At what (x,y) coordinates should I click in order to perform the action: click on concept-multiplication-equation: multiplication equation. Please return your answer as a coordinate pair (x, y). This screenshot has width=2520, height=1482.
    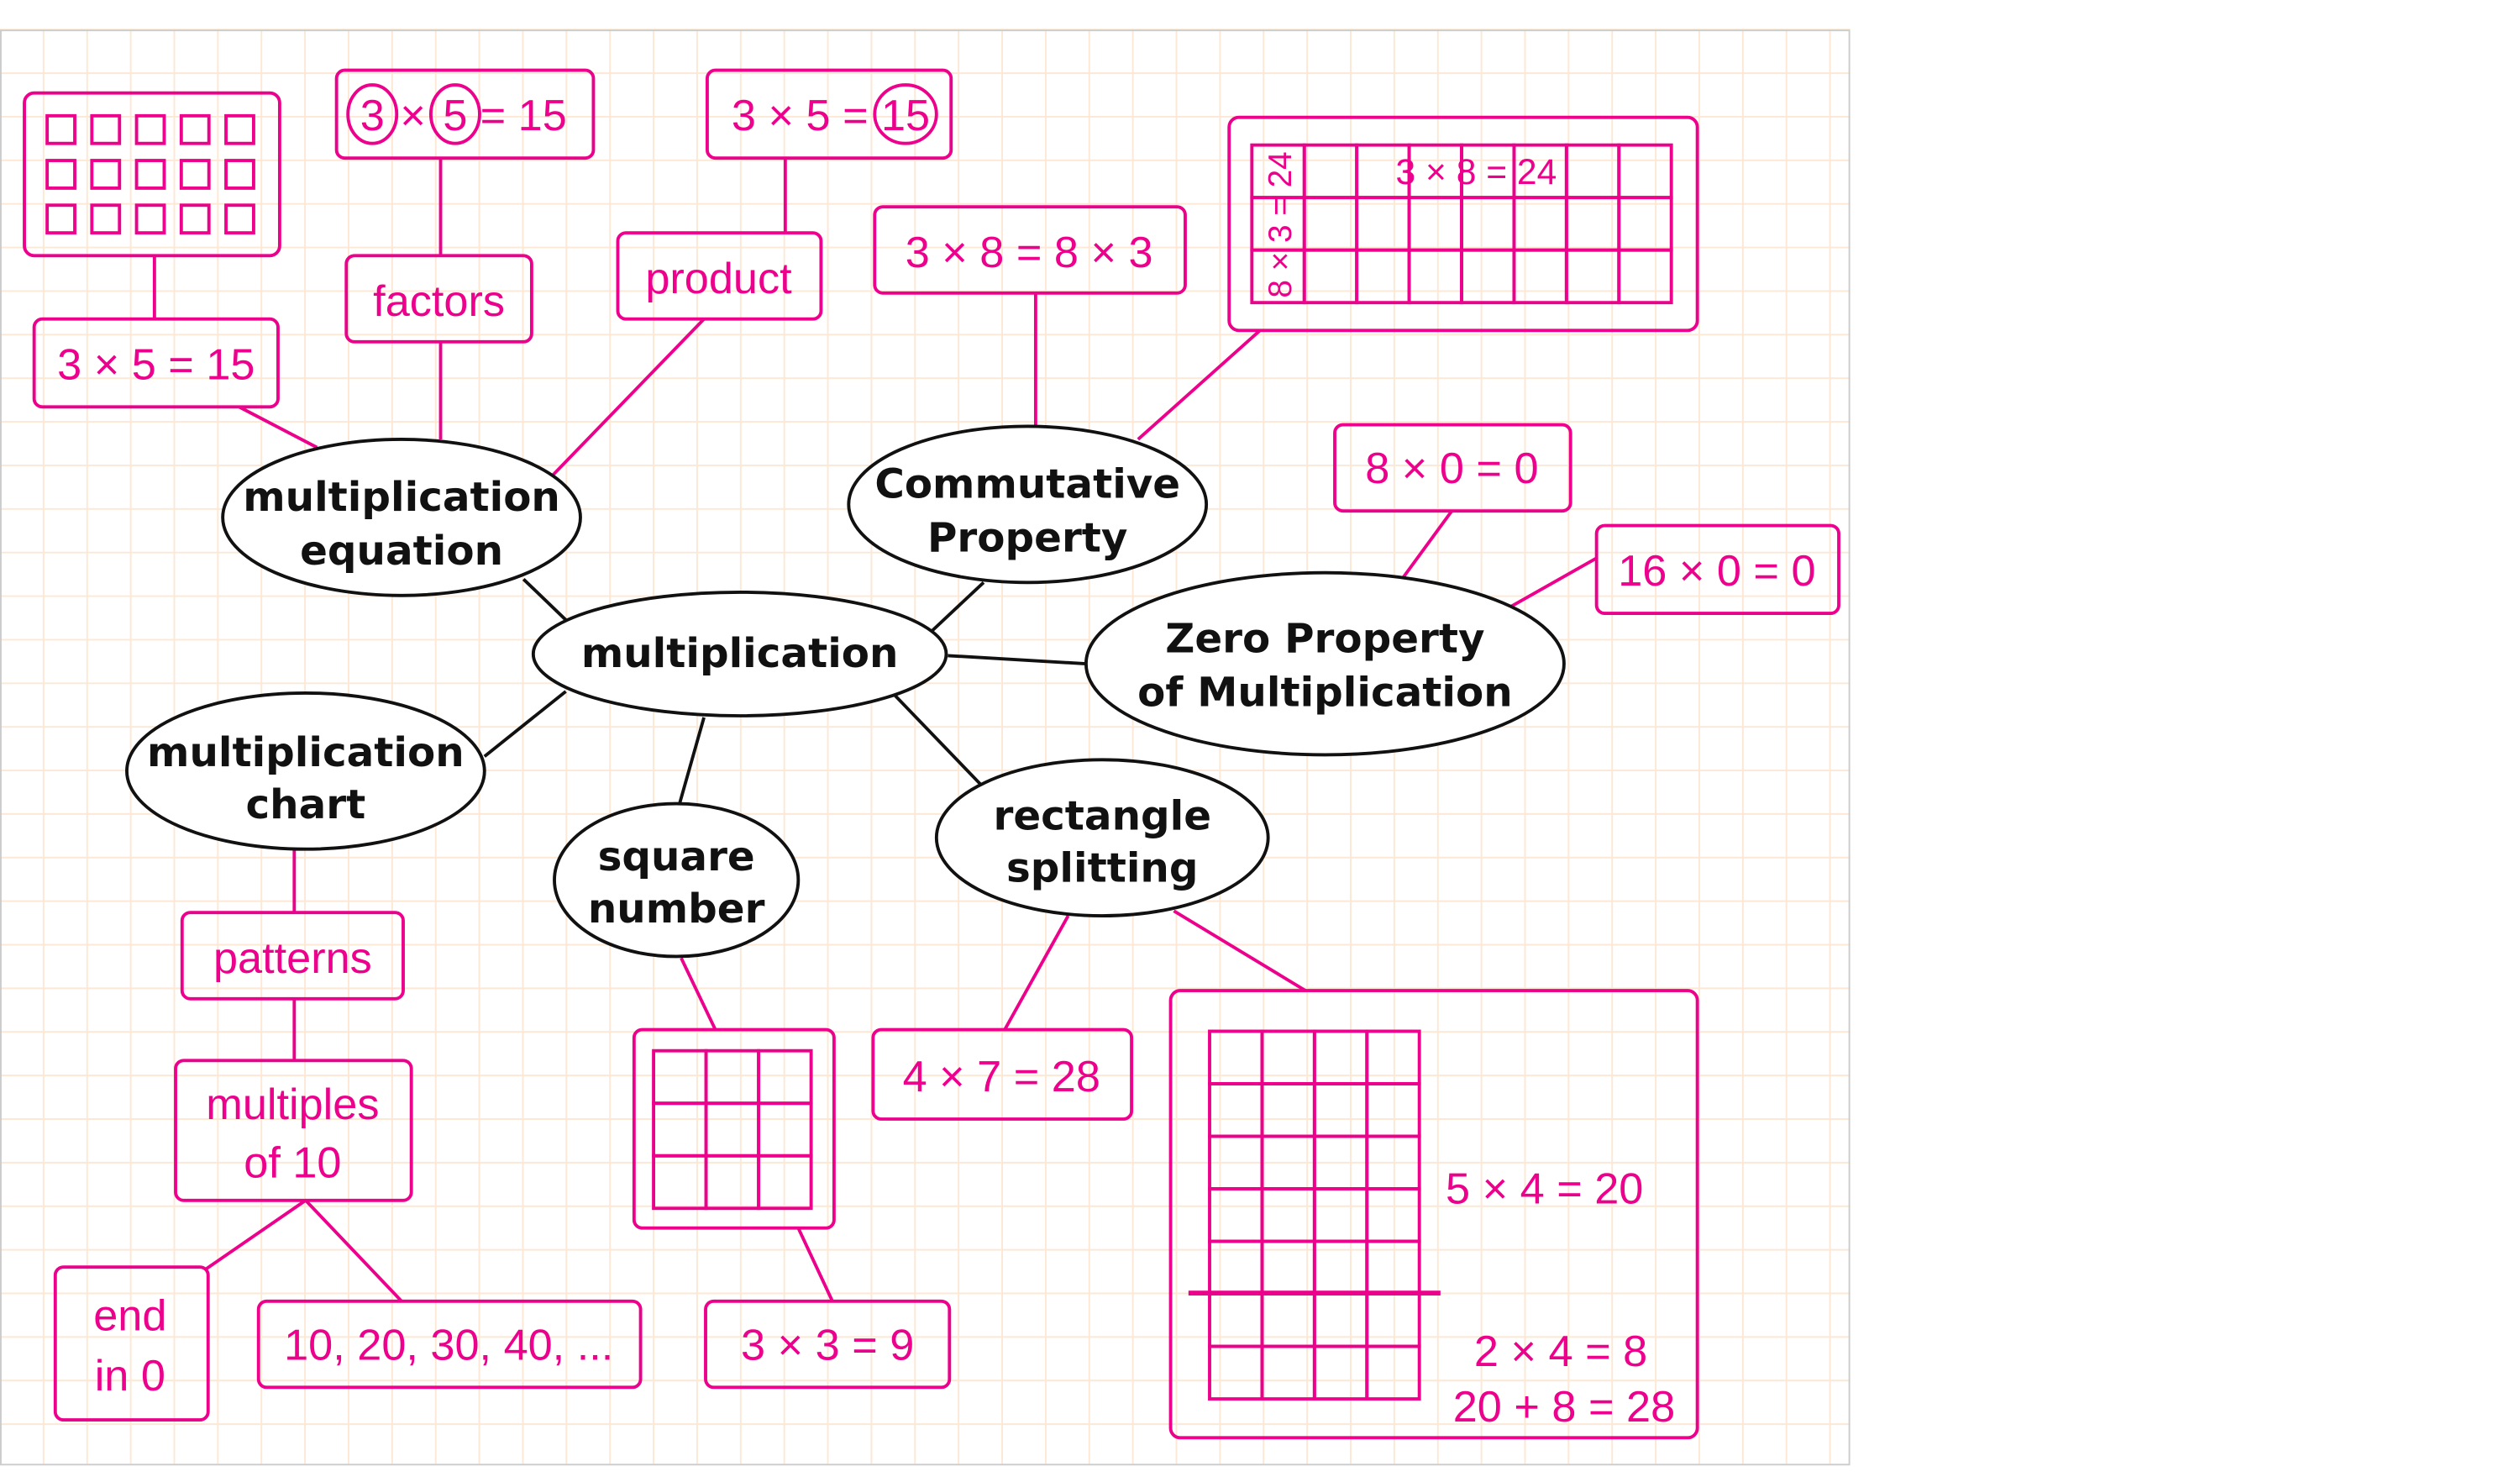
    Looking at the image, I should click on (401, 517).